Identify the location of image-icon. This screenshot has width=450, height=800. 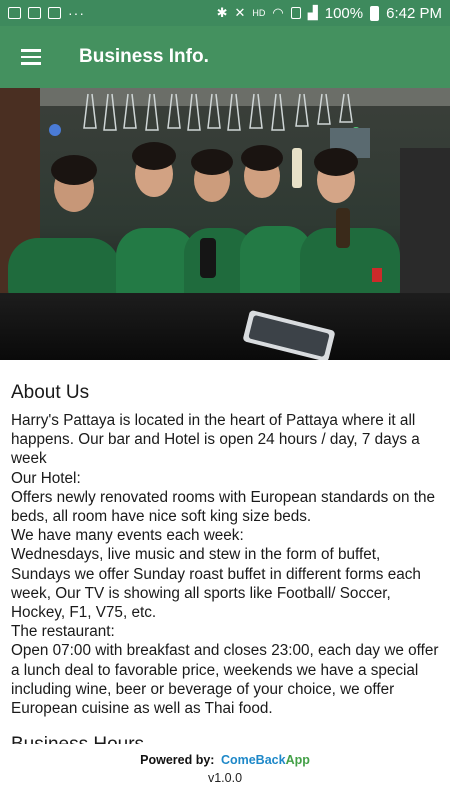
(14, 13).